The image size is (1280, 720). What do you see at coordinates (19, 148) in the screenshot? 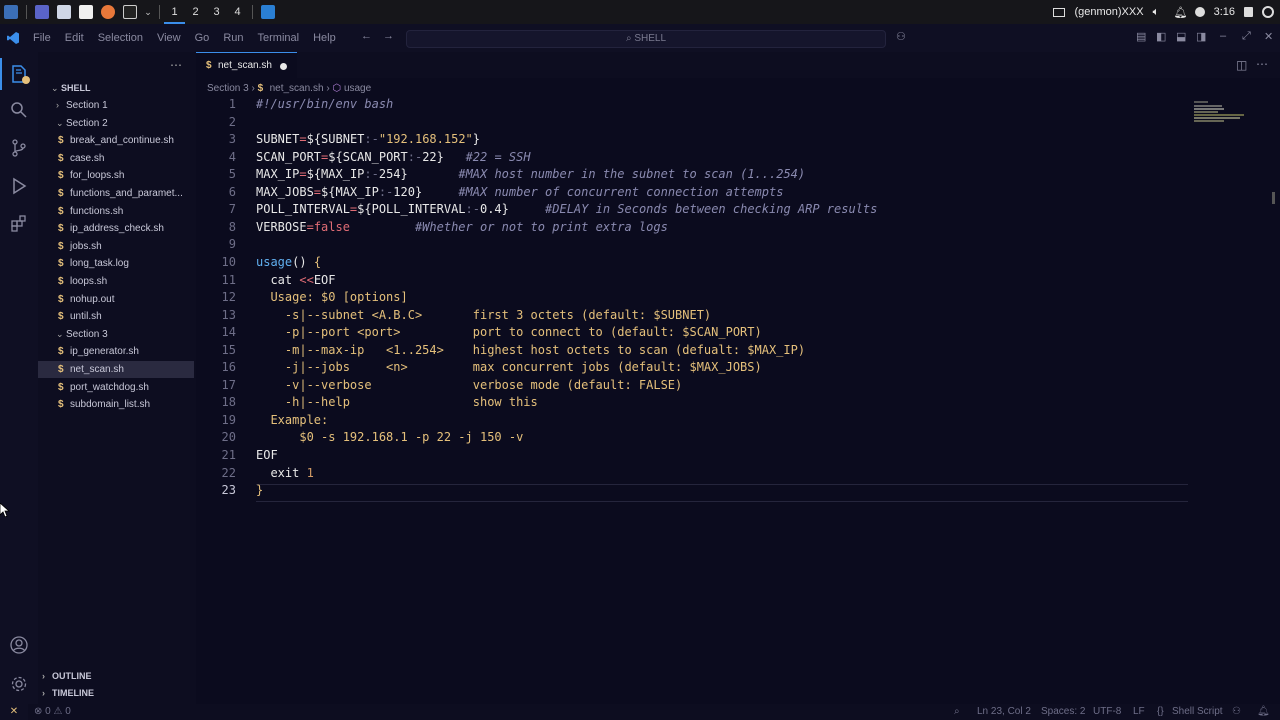
I see `source-control-icon` at bounding box center [19, 148].